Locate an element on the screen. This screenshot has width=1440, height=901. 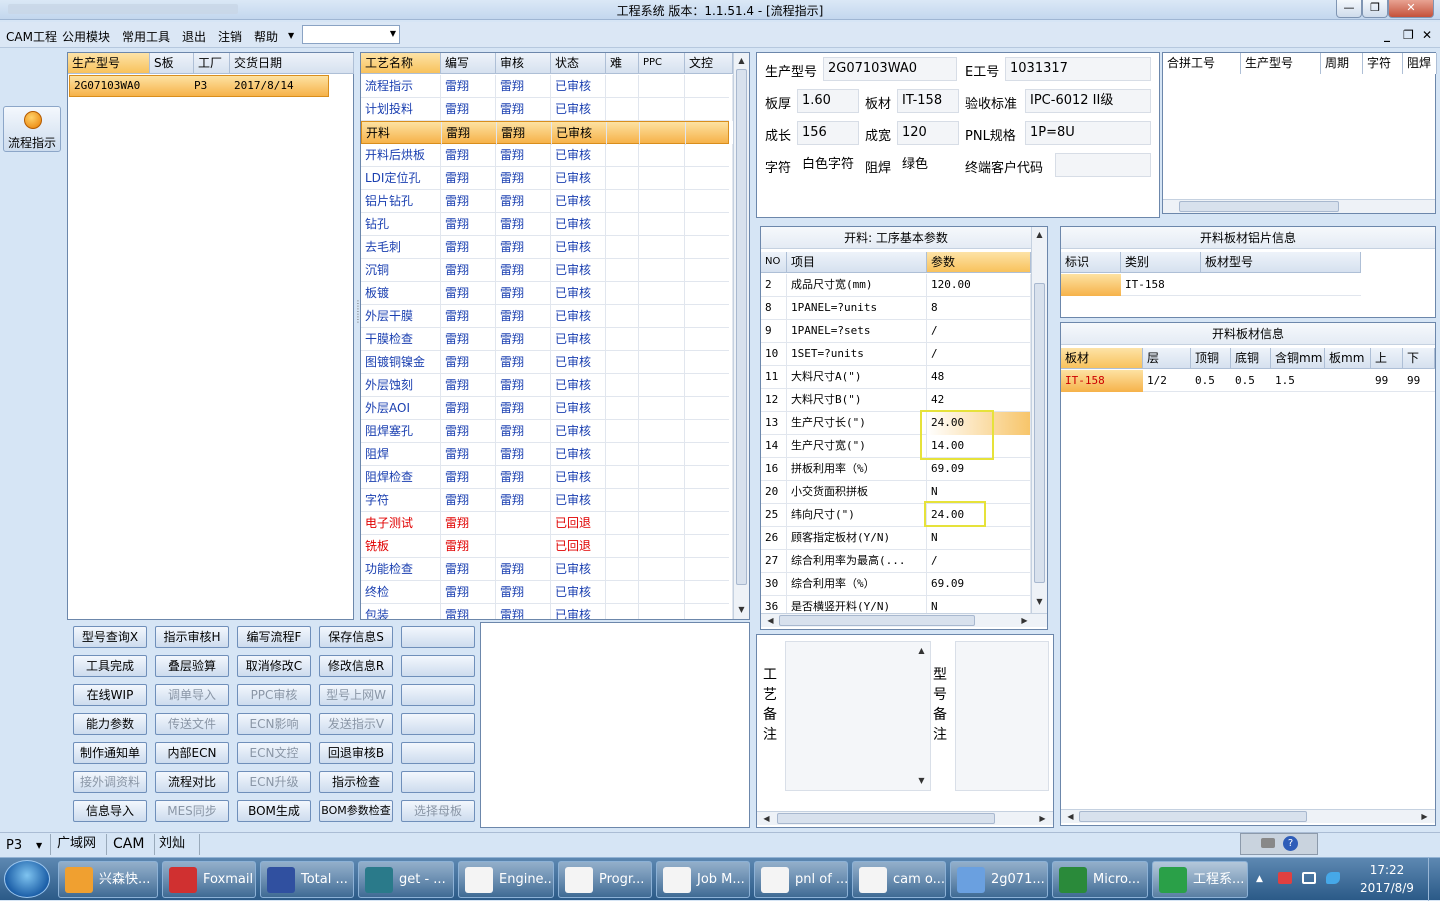
table-row: 铝片钻孔 雷翔 雷翔 已审核 is located at coordinates (547, 201).